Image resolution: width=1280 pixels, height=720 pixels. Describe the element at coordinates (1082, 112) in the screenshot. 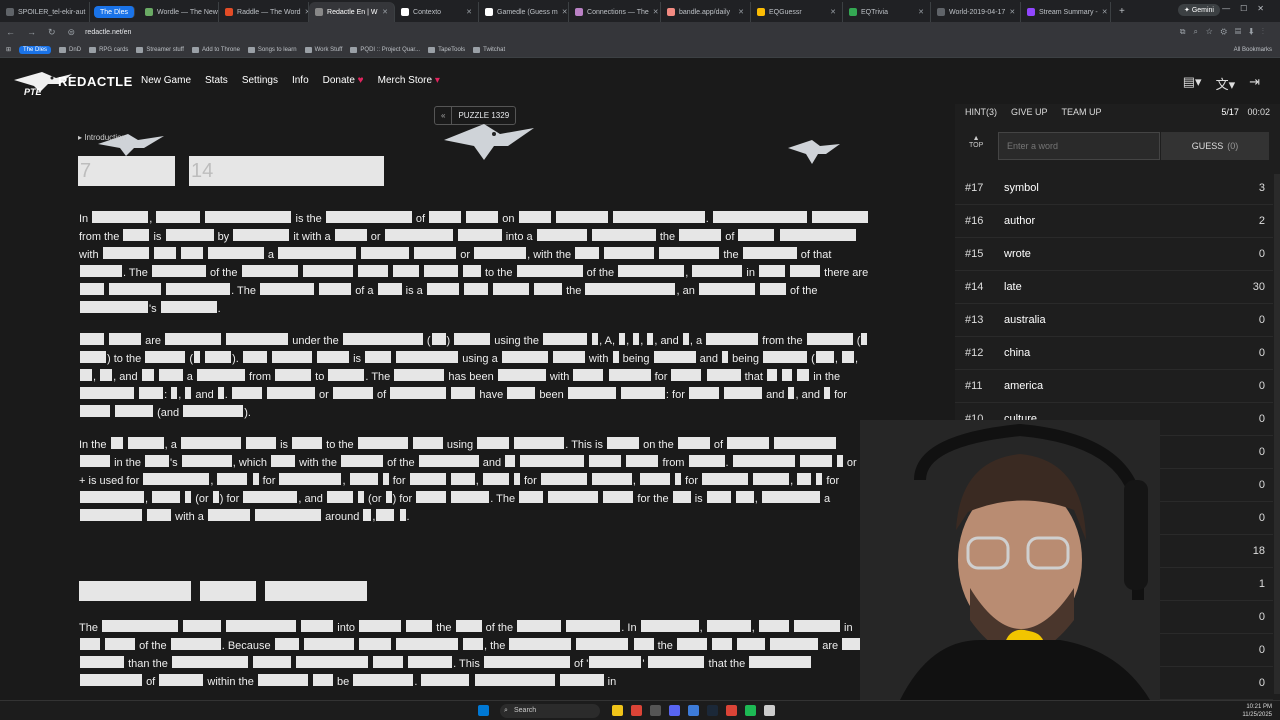

I see `team-up-button: TEAM UP` at that location.